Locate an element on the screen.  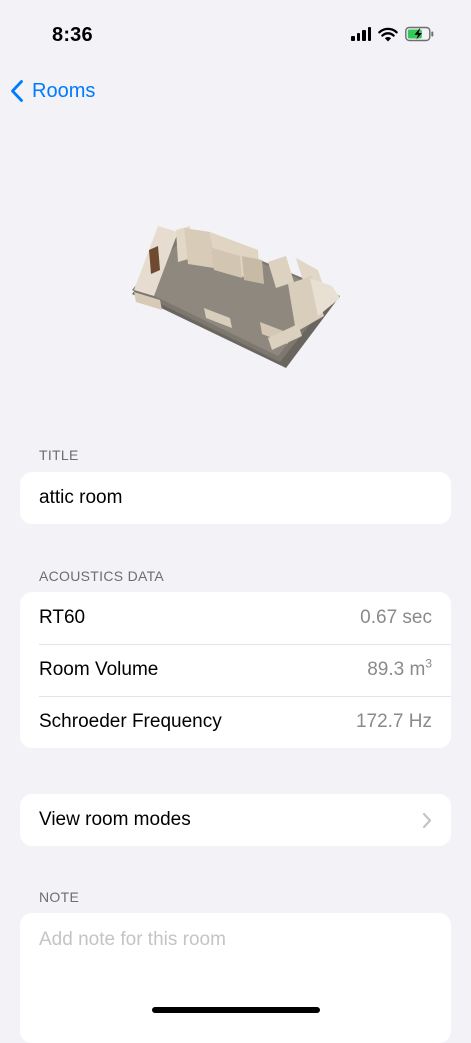
status-icons is located at coordinates (393, 34).